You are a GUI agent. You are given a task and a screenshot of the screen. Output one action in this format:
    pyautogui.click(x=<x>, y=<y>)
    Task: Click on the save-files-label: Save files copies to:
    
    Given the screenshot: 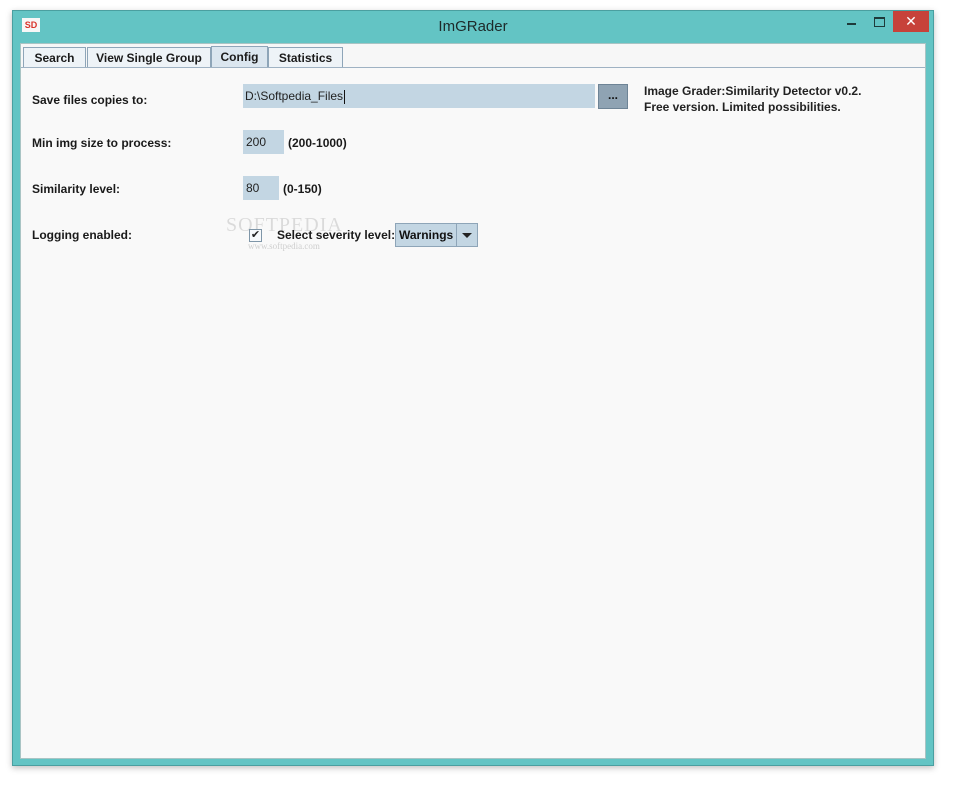 What is the action you would take?
    pyautogui.click(x=90, y=100)
    